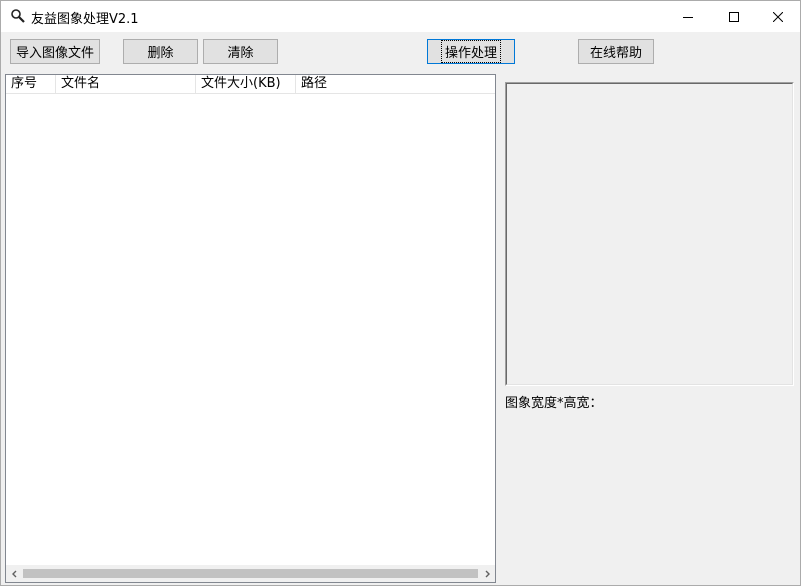 This screenshot has height=586, width=801. Describe the element at coordinates (240, 51) in the screenshot. I see `clear-button: 清除` at that location.